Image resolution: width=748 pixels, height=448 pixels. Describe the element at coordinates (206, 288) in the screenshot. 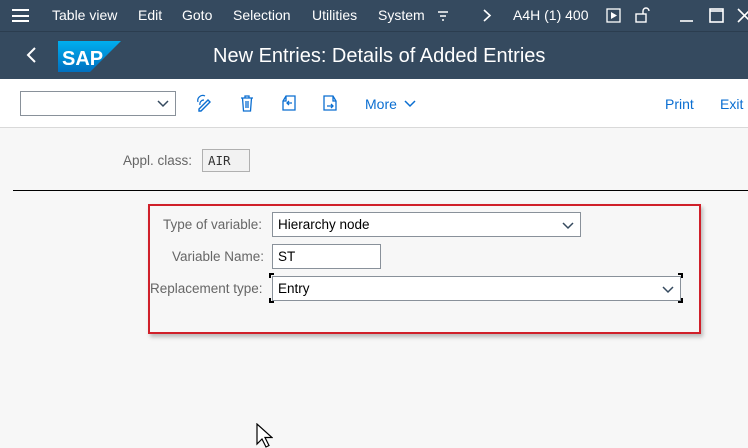

I see `replacement-type-label: Replacement type:` at that location.